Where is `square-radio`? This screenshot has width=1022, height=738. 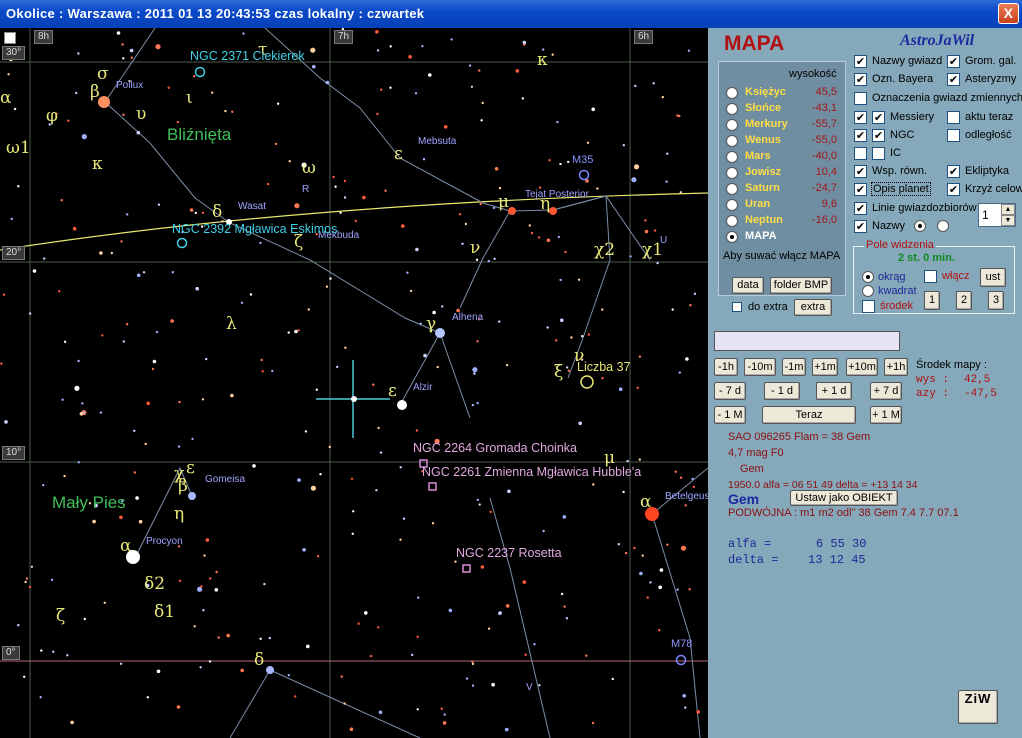
square-radio is located at coordinates (868, 291).